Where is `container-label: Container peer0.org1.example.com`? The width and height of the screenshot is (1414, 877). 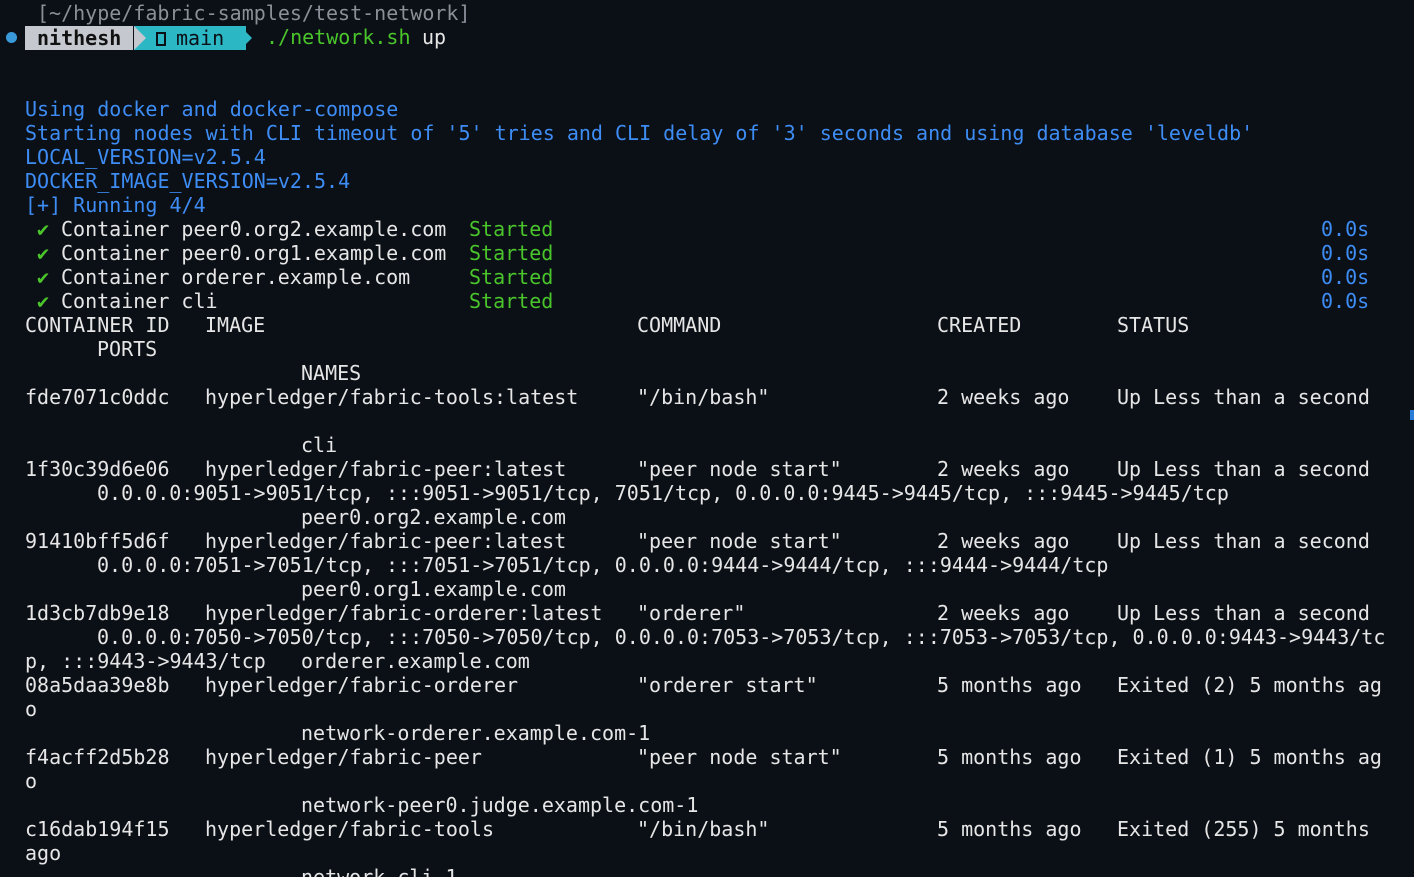
container-label: Container peer0.org1.example.com is located at coordinates (254, 253).